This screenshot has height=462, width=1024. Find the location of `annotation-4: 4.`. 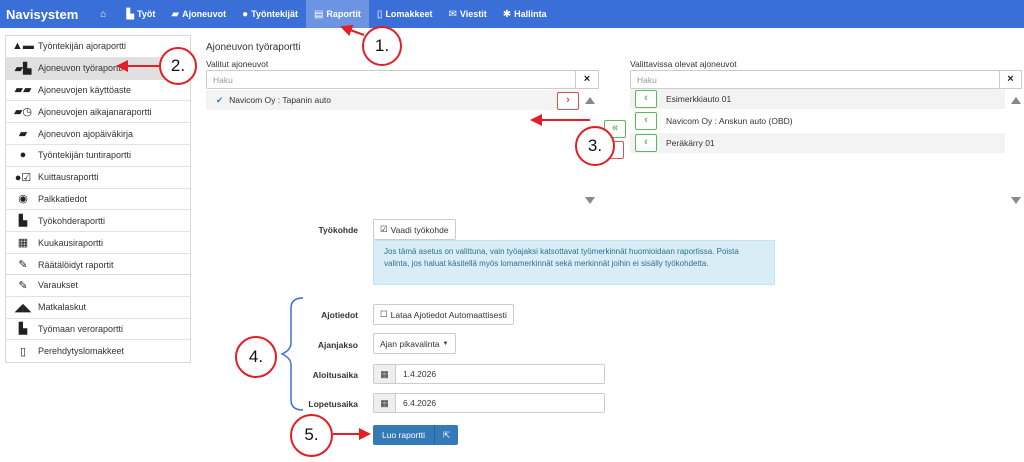

annotation-4: 4. is located at coordinates (256, 357).